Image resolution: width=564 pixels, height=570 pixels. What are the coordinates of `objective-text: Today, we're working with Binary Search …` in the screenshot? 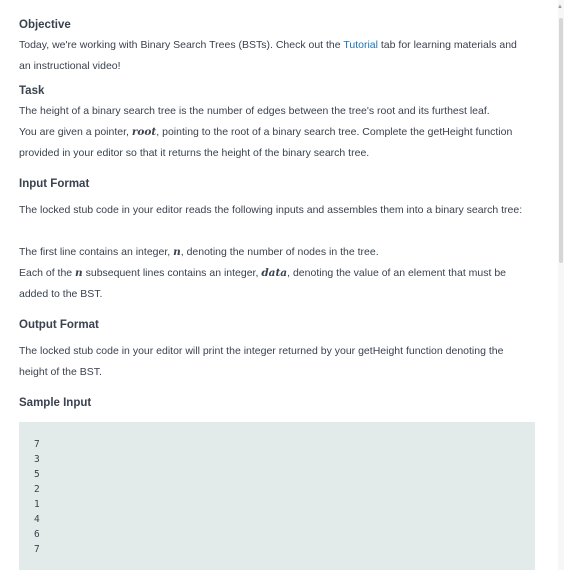 It's located at (274, 56).